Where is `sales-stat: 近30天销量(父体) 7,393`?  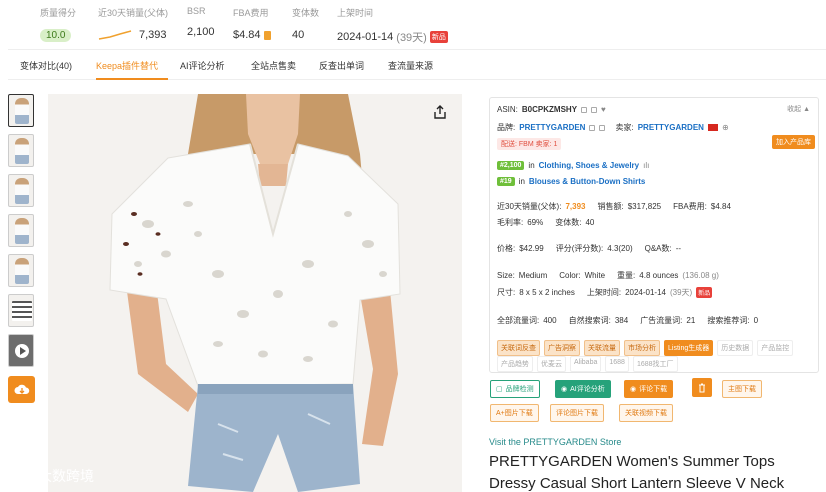
sales-stat: 近30天销量(父体) 7,393 is located at coordinates (133, 23).